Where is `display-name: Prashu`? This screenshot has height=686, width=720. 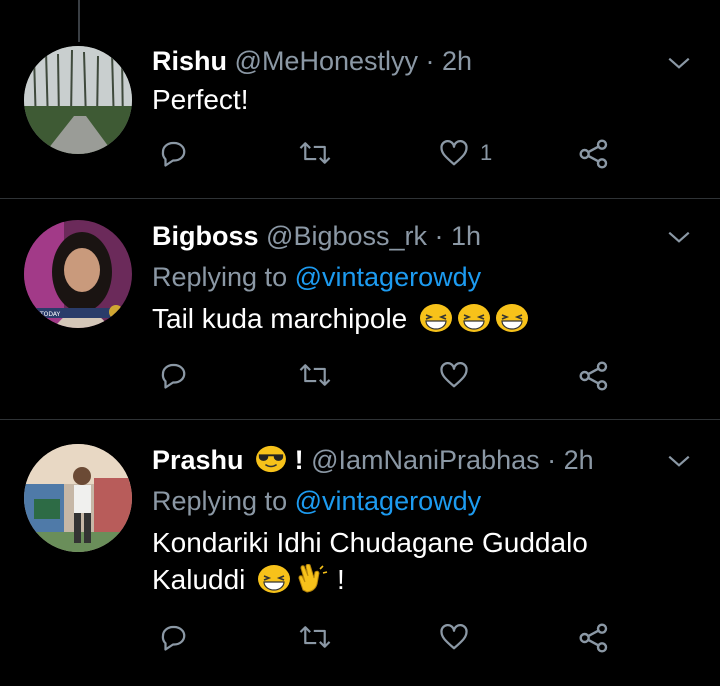
display-name: Prashu is located at coordinates (198, 460).